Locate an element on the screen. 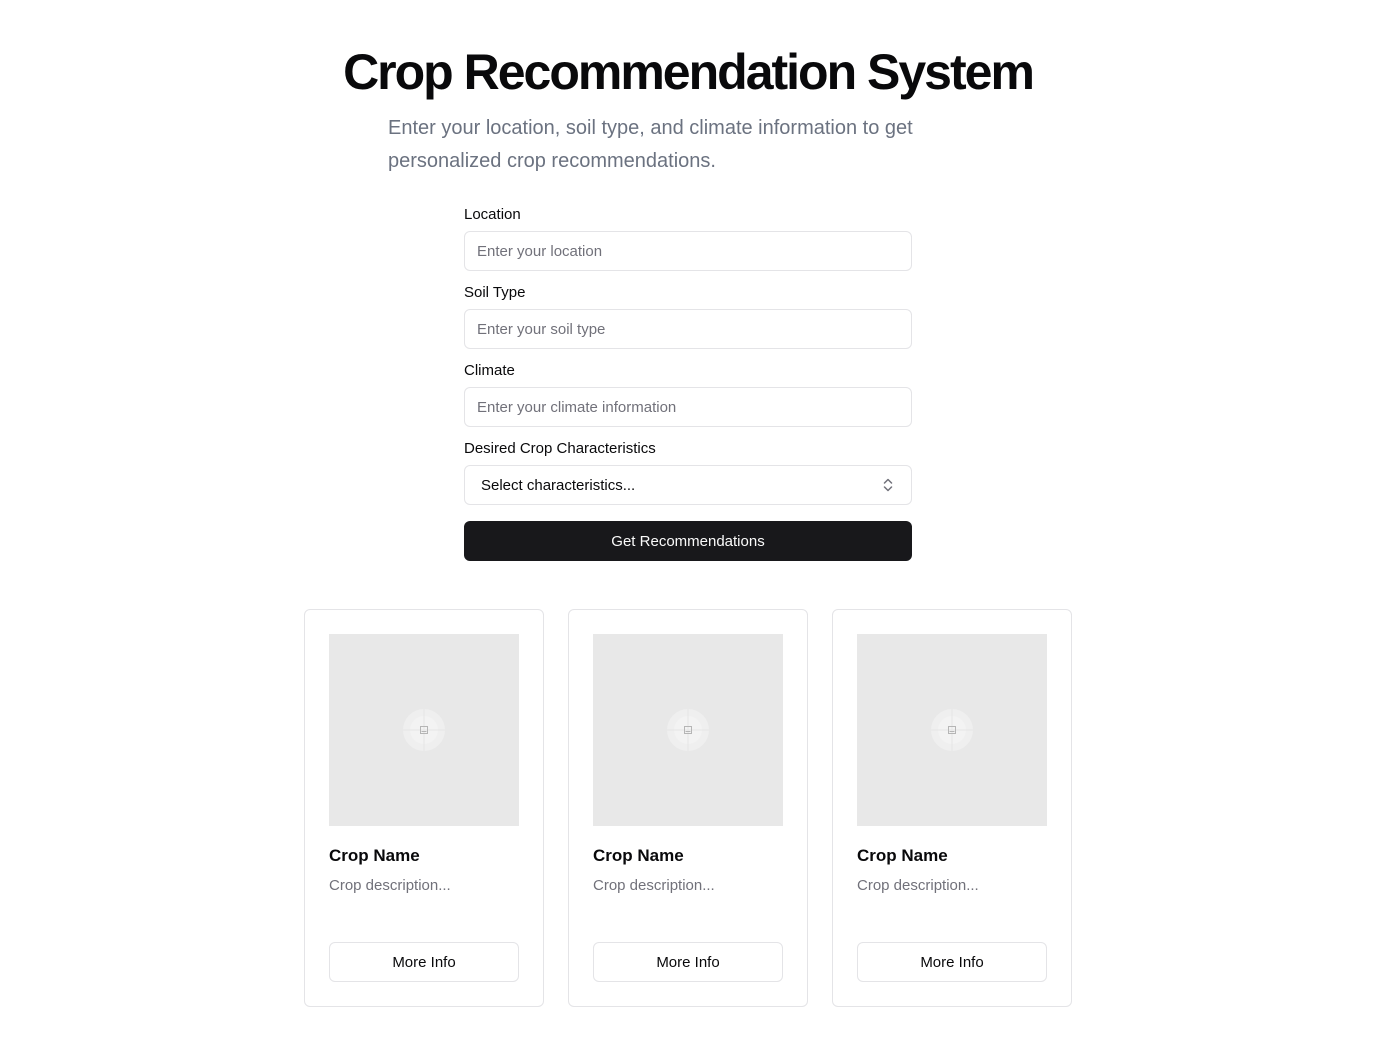  soil-type-label: Soil Type is located at coordinates (495, 292).